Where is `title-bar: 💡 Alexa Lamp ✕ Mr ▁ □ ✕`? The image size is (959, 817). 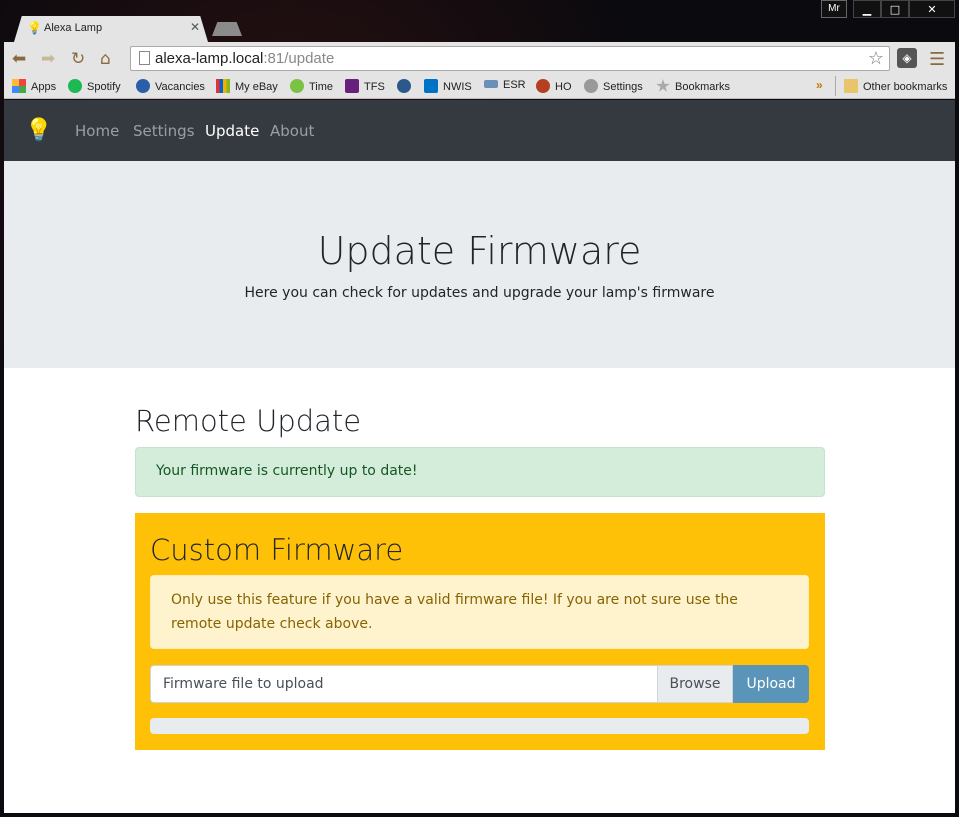
title-bar: 💡 Alexa Lamp ✕ Mr ▁ □ ✕ is located at coordinates (479, 21).